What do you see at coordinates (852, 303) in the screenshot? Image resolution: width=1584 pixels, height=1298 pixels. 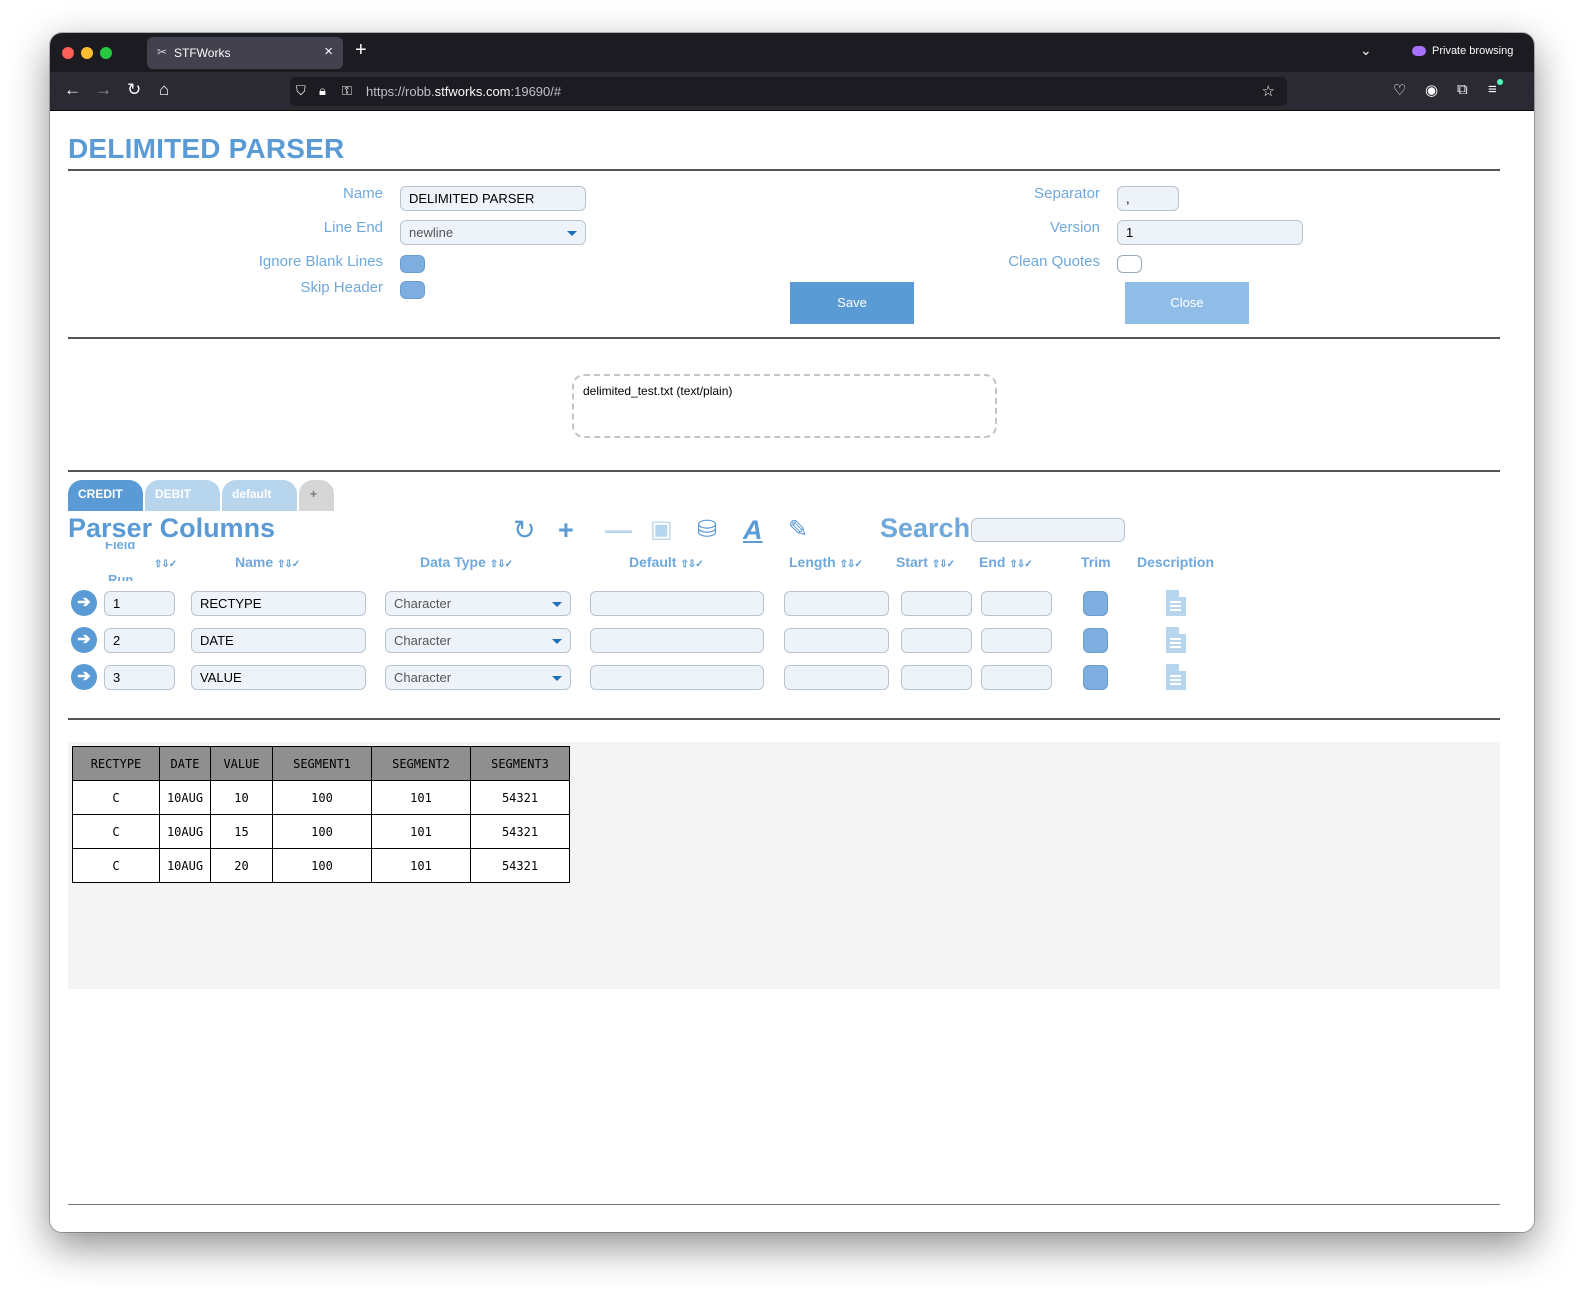 I see `save-button: Save` at bounding box center [852, 303].